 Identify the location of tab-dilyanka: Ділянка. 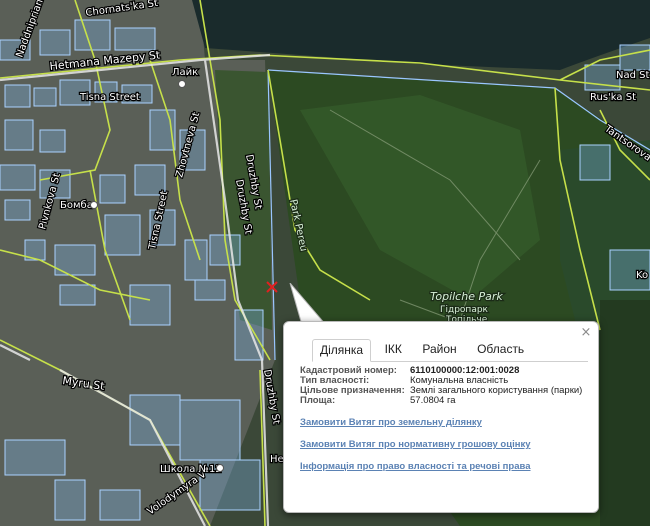
(342, 350).